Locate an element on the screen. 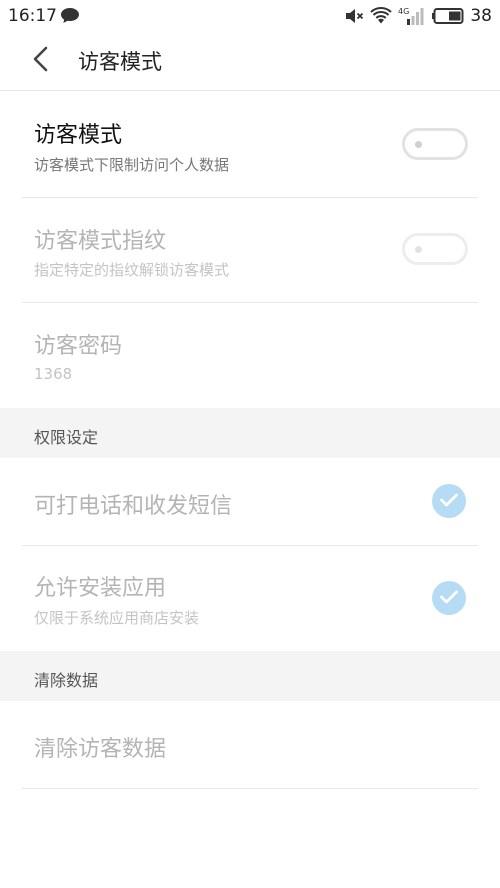  guest-fingerprint-toggle is located at coordinates (435, 249).